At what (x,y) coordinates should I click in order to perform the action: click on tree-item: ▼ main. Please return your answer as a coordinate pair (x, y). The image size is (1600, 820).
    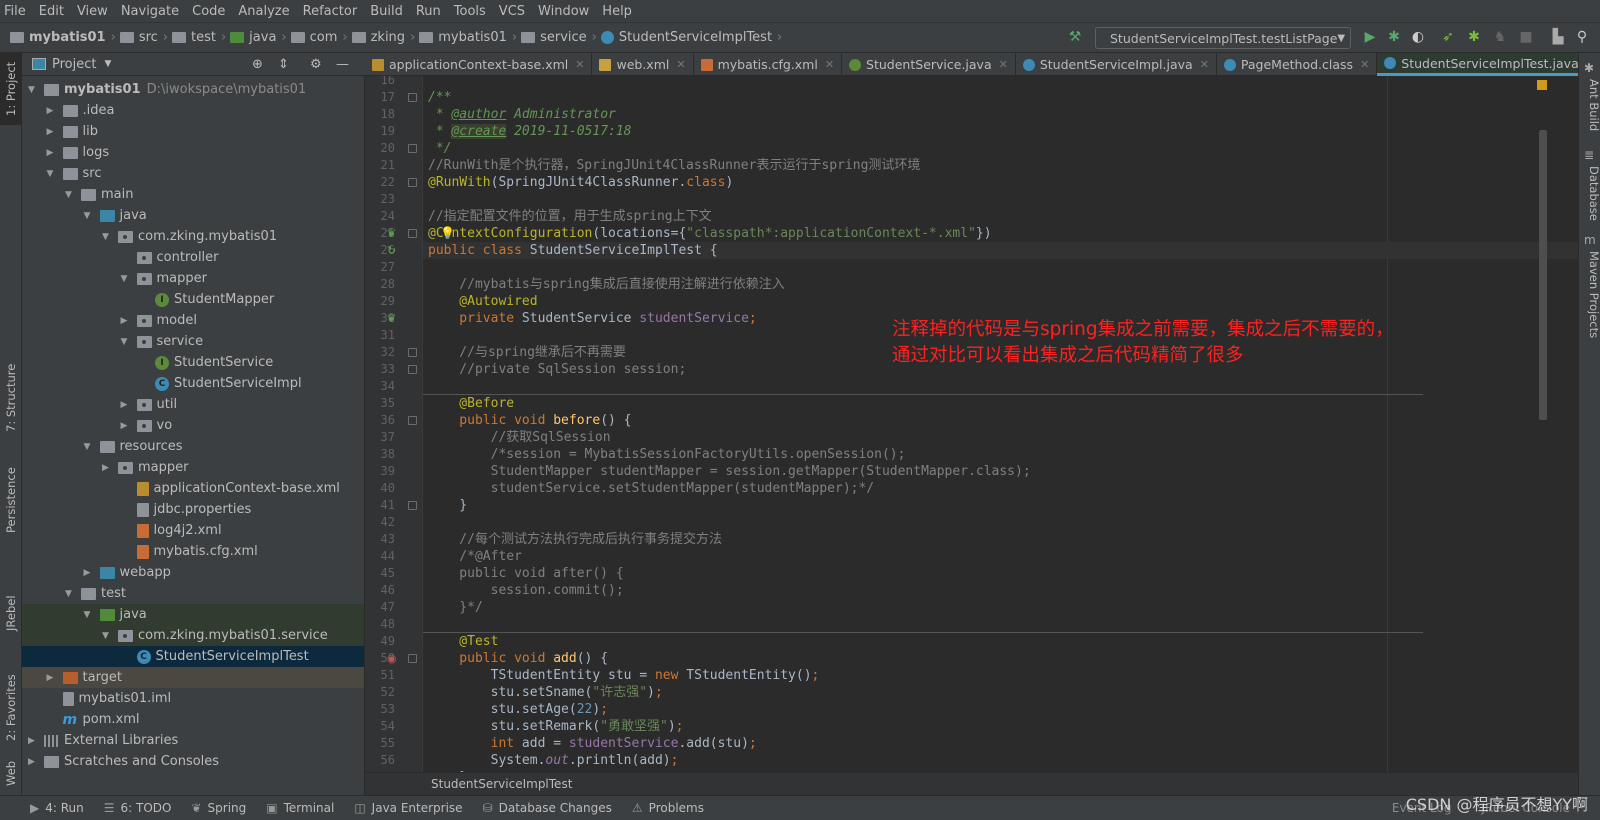
    Looking at the image, I should click on (193, 194).